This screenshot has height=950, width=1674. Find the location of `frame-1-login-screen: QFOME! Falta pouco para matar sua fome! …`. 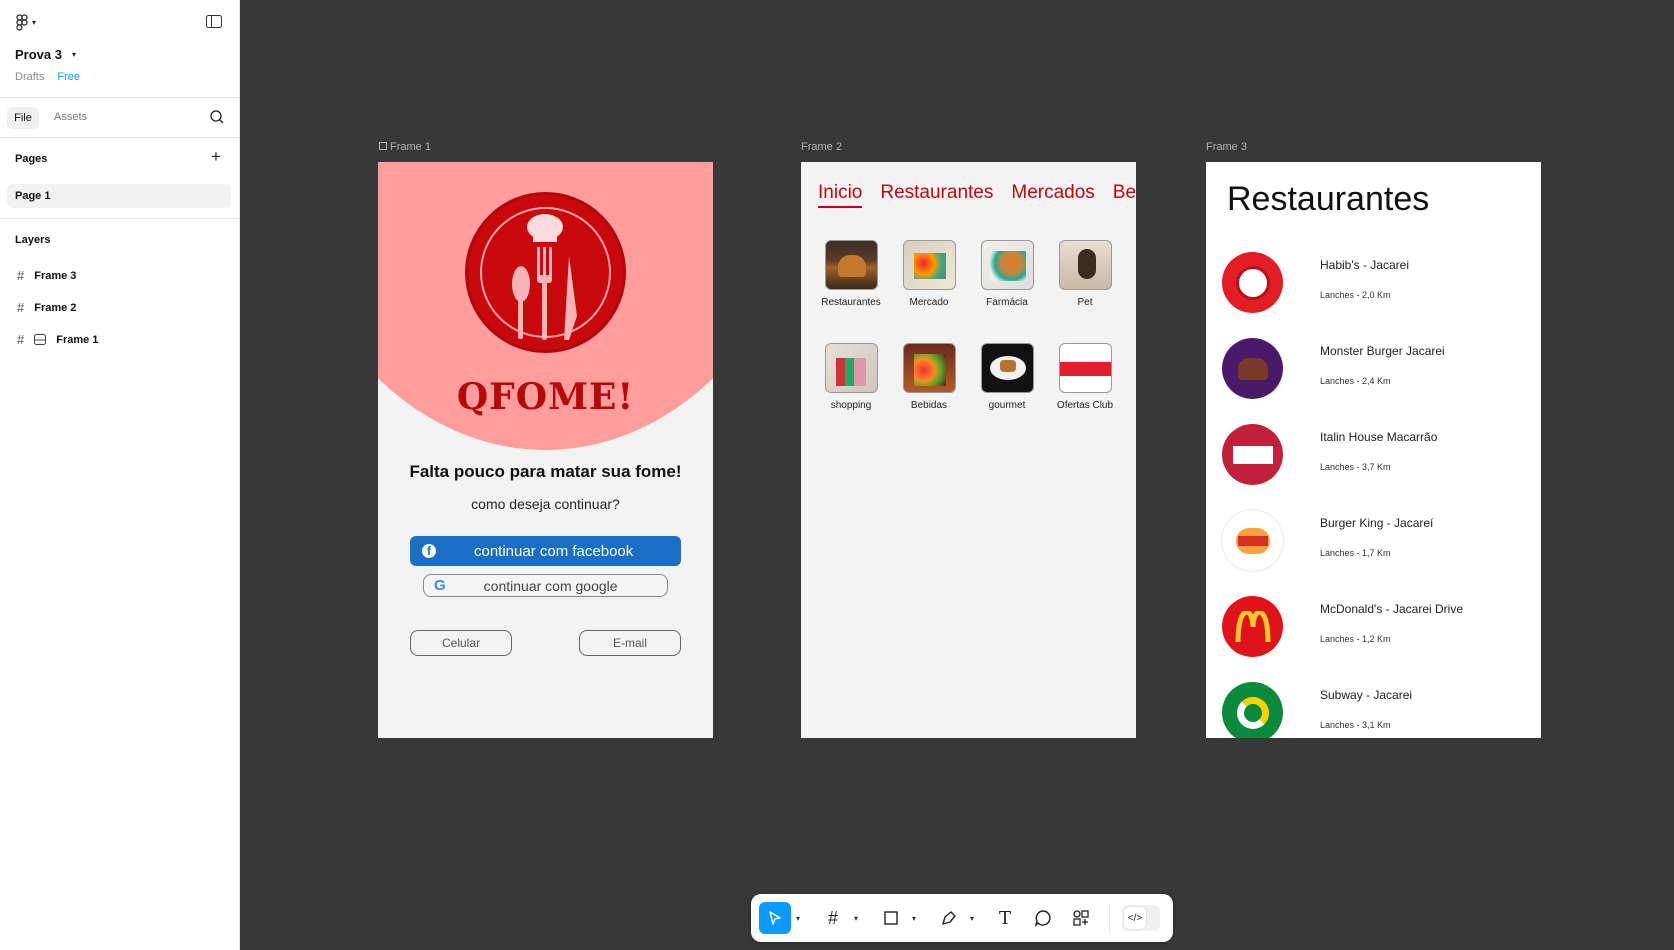

frame-1-login-screen: QFOME! Falta pouco para matar sua fome! … is located at coordinates (545, 450).